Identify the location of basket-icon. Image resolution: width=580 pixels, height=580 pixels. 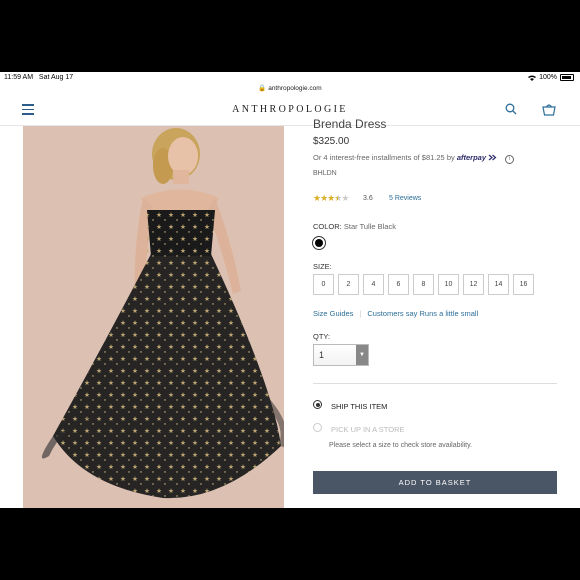
(549, 109).